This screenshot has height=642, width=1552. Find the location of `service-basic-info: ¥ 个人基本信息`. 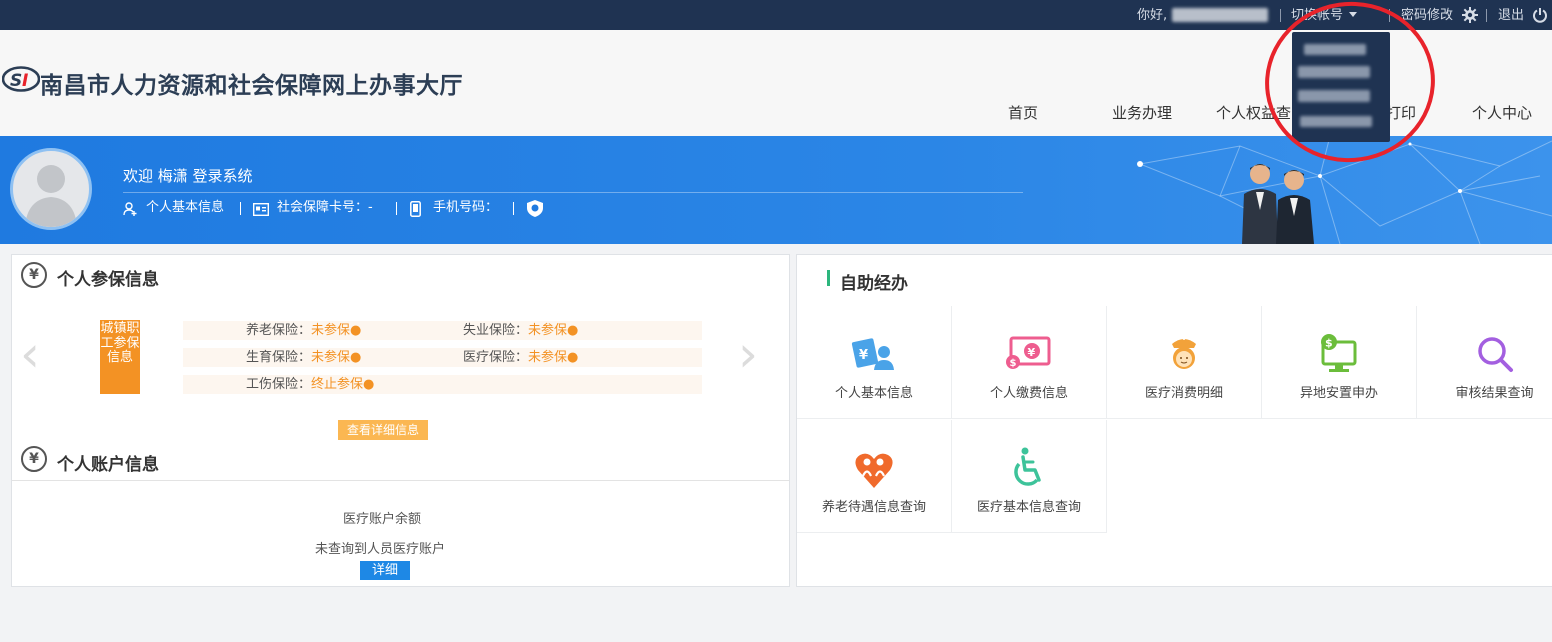

service-basic-info: ¥ 个人基本信息 is located at coordinates (874, 362).